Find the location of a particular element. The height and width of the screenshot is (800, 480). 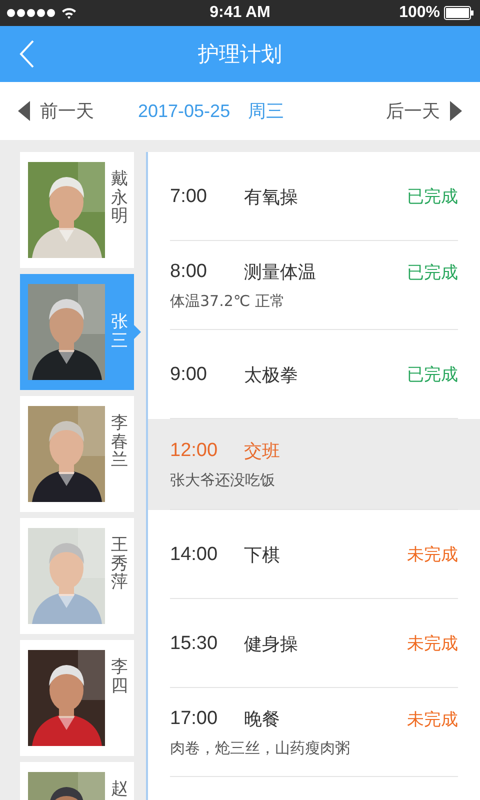

task-title: 下棋 is located at coordinates (262, 555).